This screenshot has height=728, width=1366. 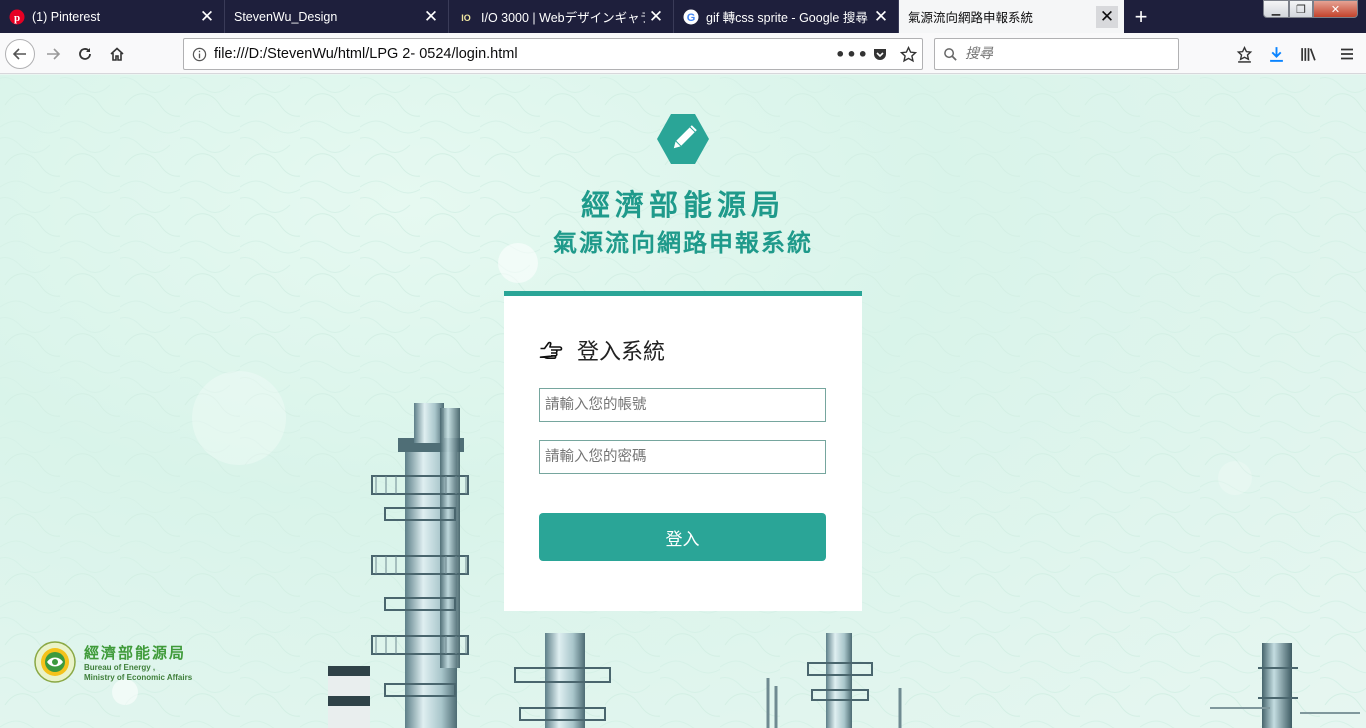 I want to click on system-title: 氣源流向網路申報系統, so click(x=683, y=243).